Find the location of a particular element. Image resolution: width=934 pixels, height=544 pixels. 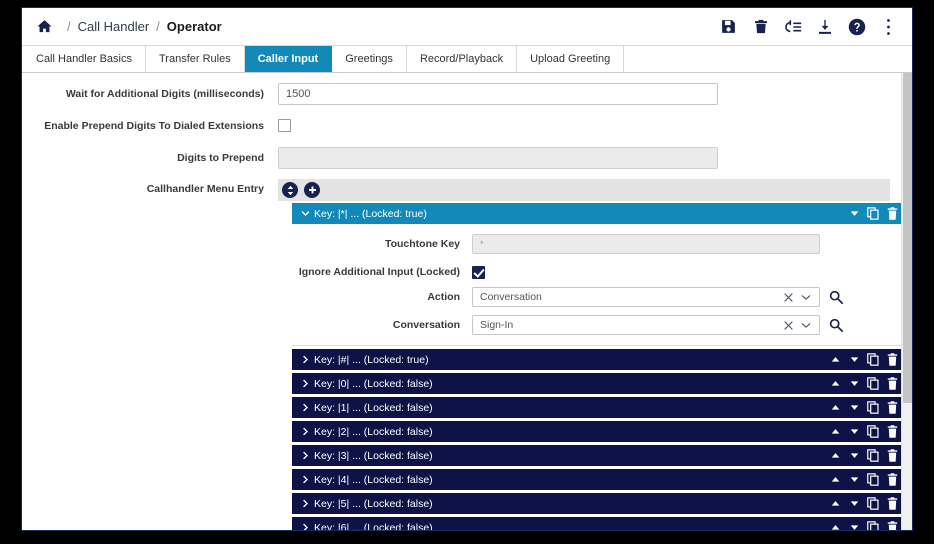

accordion-header-expanded: Key: |*| ... (Locked: true) is located at coordinates (598, 213).